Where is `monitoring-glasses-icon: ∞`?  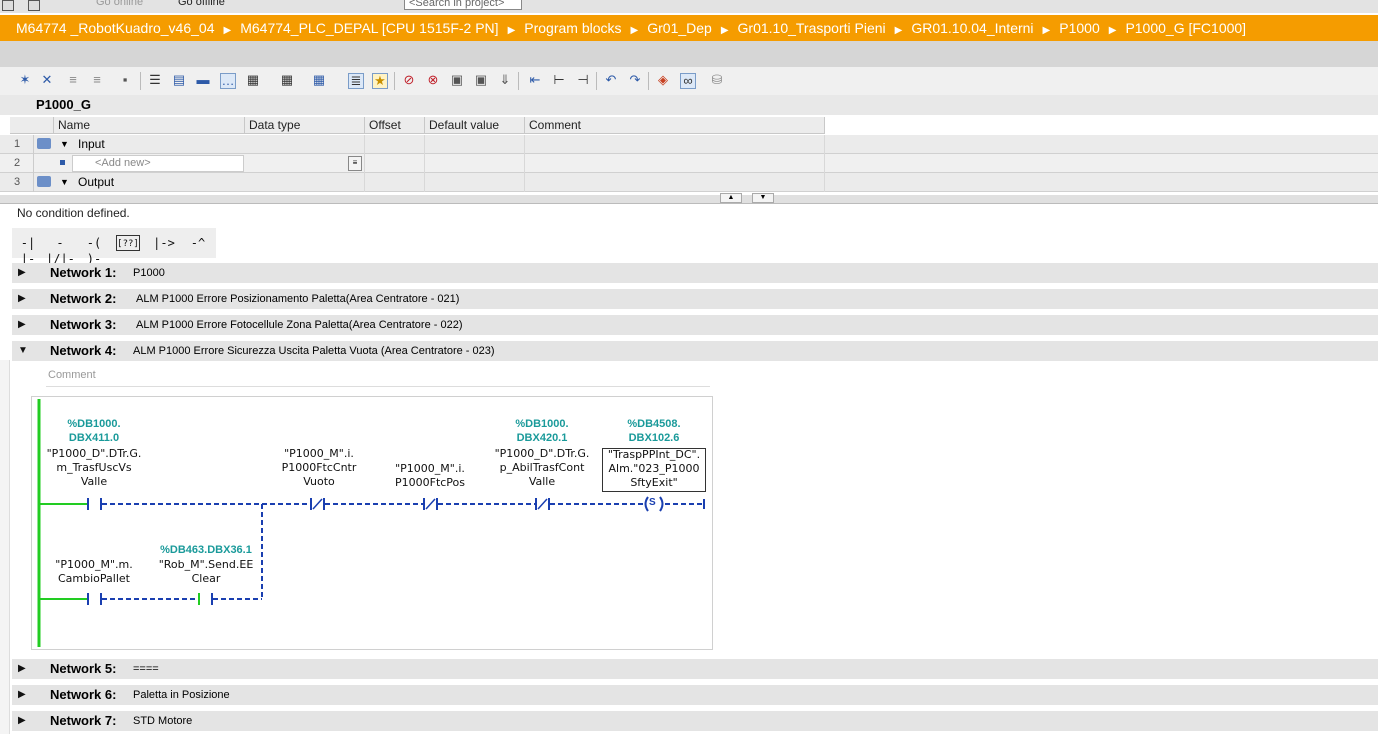 monitoring-glasses-icon: ∞ is located at coordinates (688, 81).